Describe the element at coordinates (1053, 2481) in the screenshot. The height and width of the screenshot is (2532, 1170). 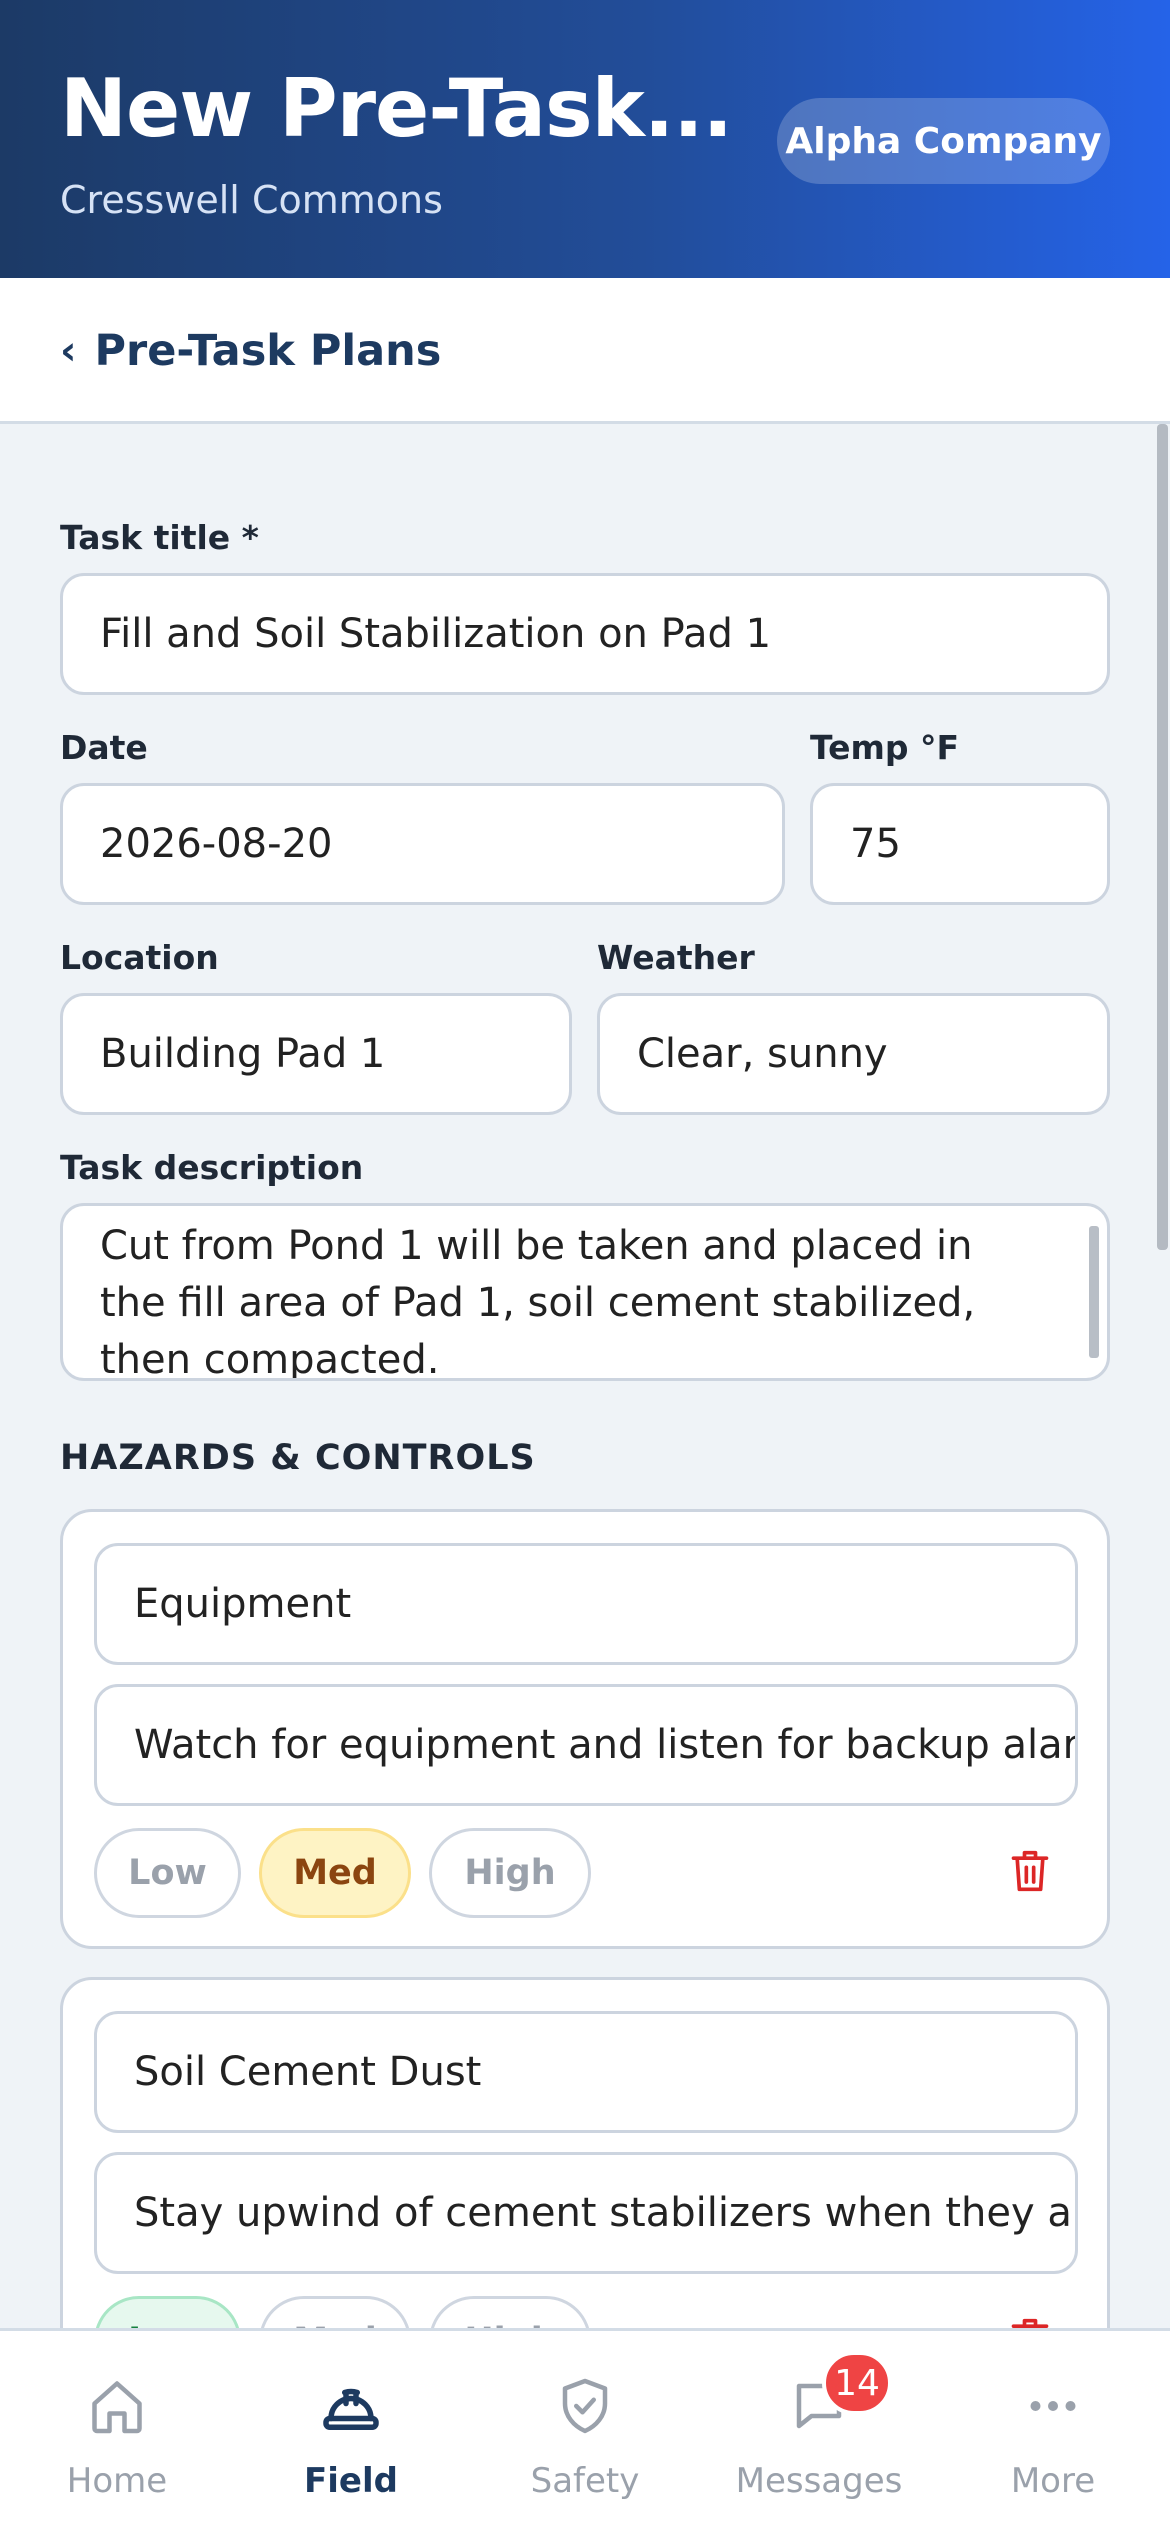
I see `tab-more-label: More` at that location.